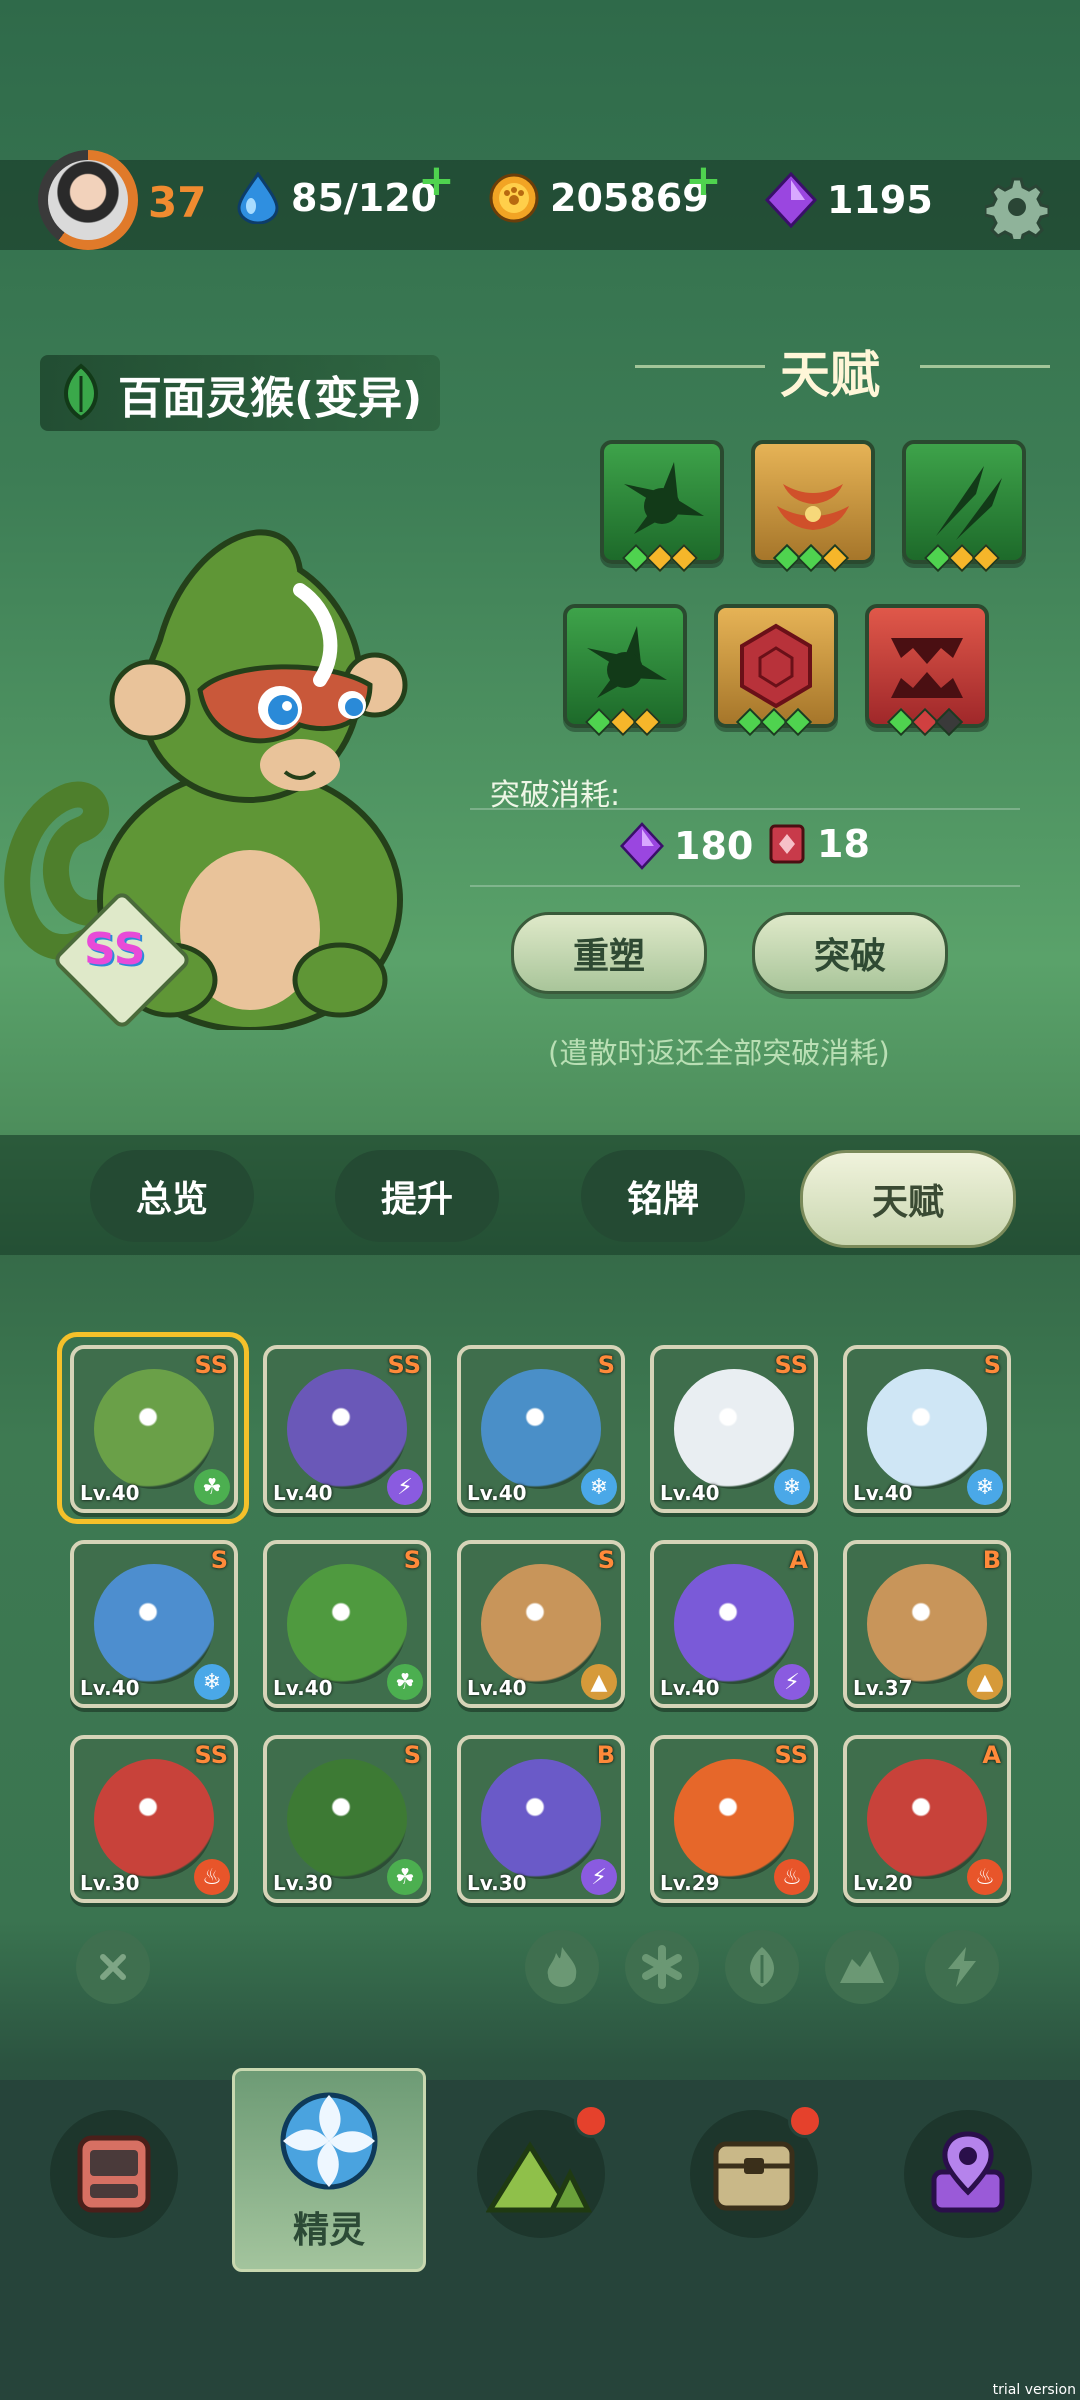 The height and width of the screenshot is (2400, 1080). I want to click on pet-card: SS Lv.40 ⚡, so click(347, 1429).